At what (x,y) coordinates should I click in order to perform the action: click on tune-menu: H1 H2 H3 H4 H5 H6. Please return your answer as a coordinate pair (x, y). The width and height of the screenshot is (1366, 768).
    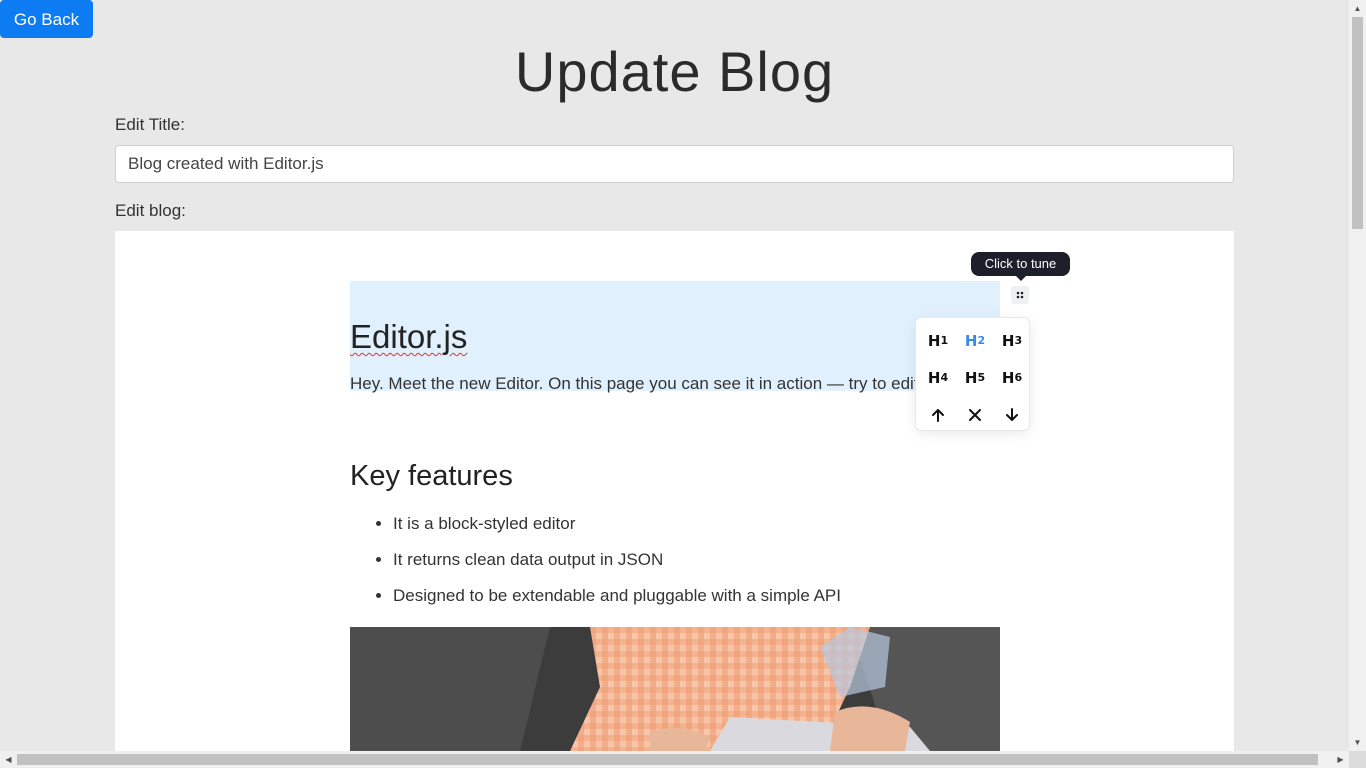
    Looking at the image, I should click on (972, 374).